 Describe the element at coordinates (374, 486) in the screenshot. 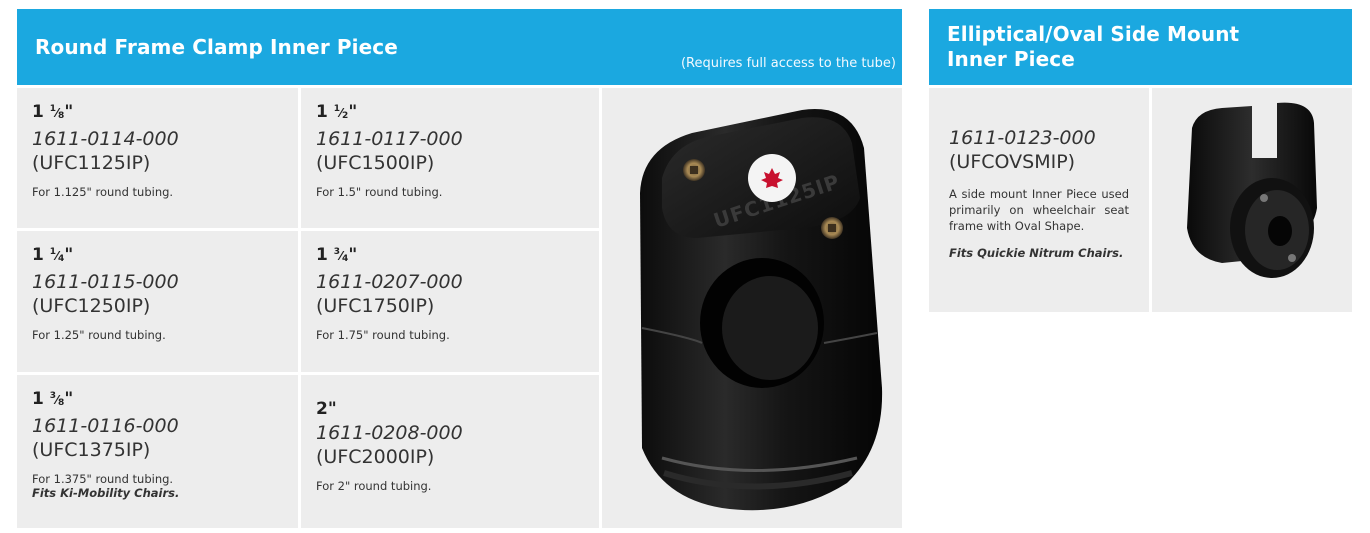

I see `description: For 2" round tubing.` at that location.